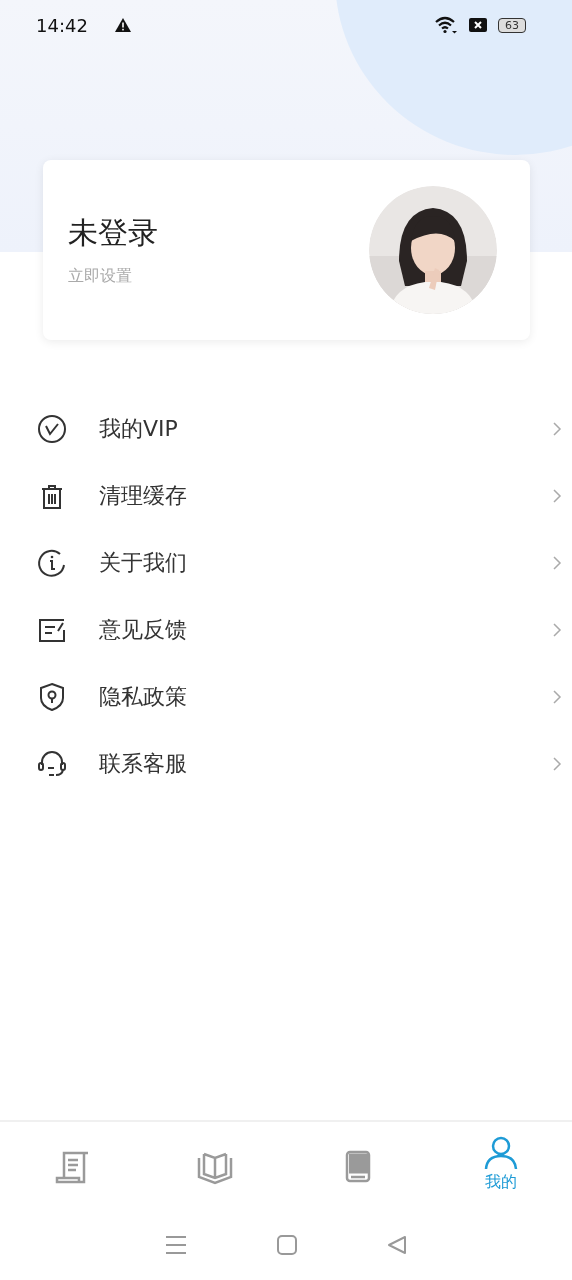  Describe the element at coordinates (143, 495) in the screenshot. I see `menu-label: 清理缓存` at that location.